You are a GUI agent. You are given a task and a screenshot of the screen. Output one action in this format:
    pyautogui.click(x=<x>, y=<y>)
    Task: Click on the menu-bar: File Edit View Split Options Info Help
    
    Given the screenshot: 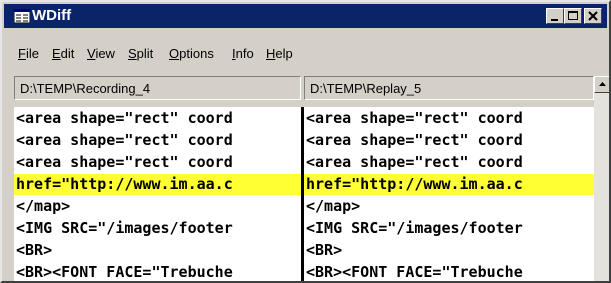 What is the action you would take?
    pyautogui.click(x=305, y=47)
    